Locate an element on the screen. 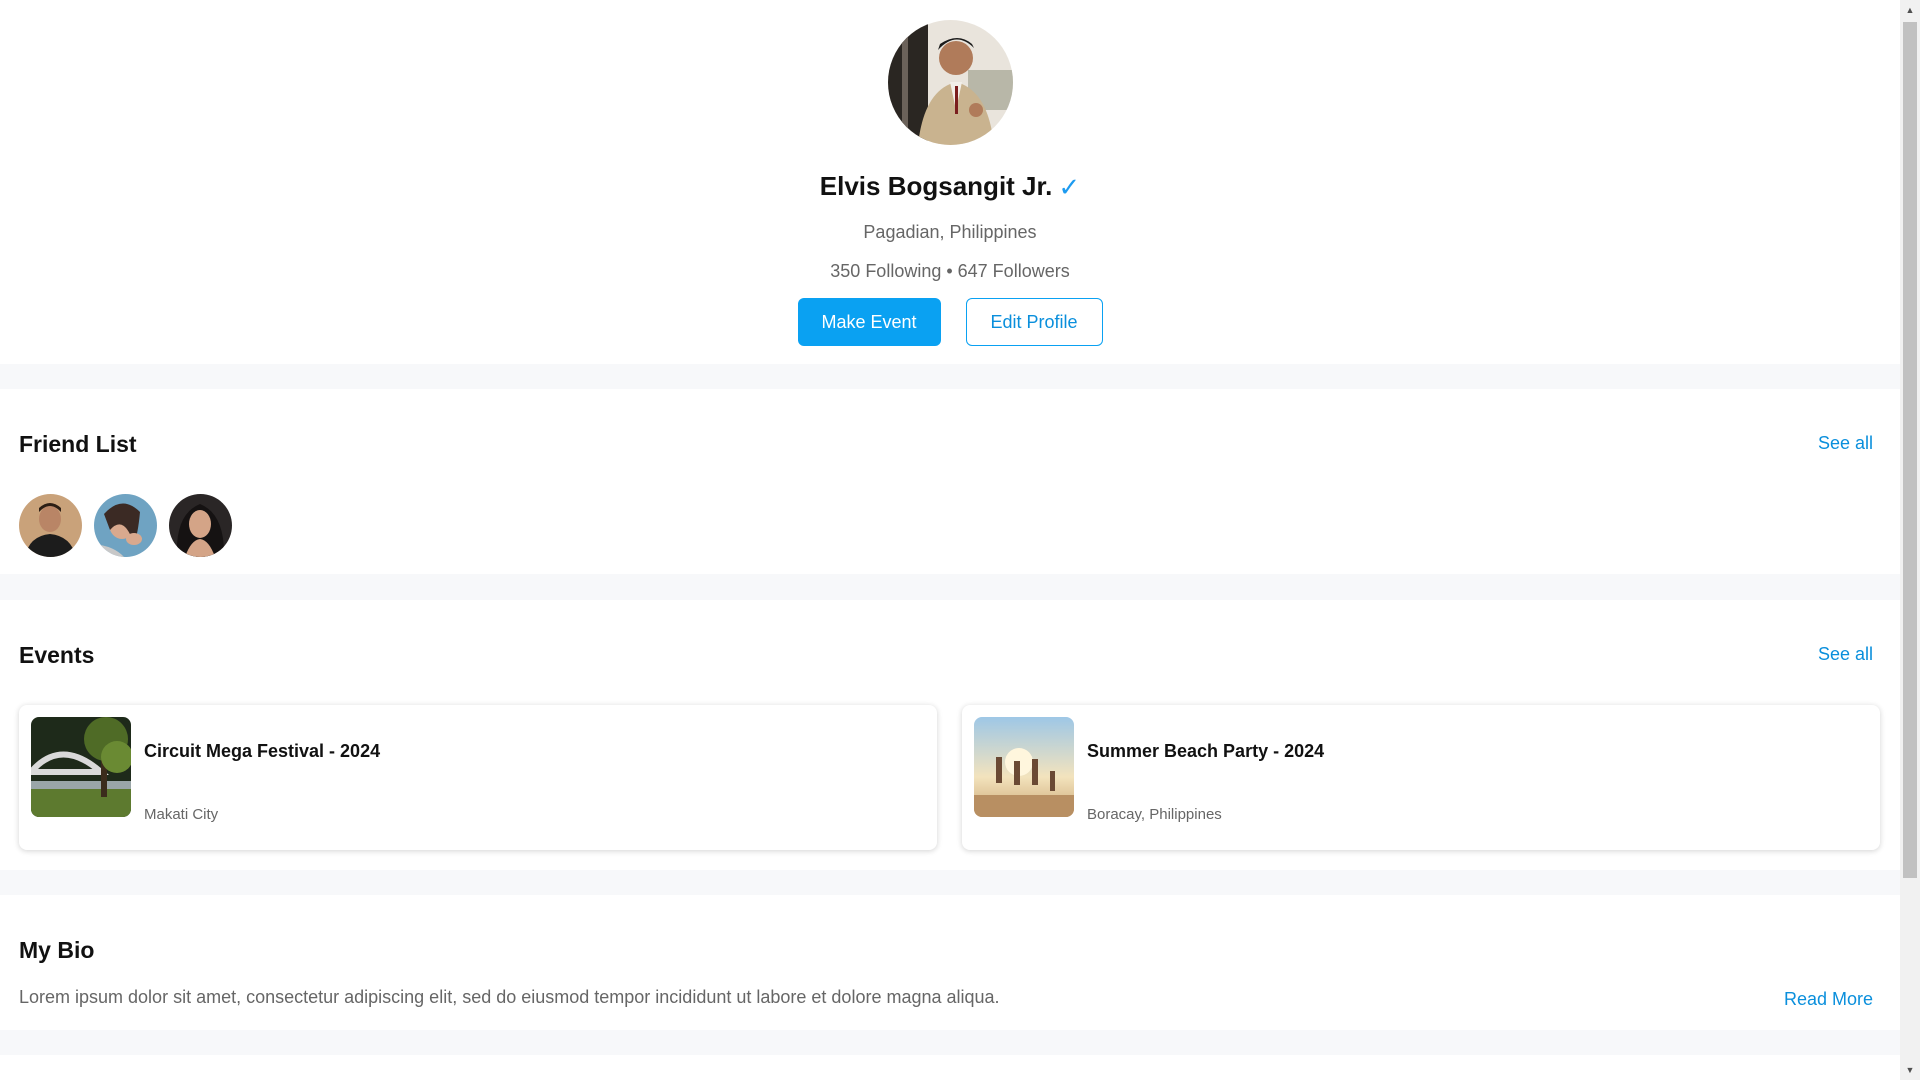 This screenshot has width=1920, height=1080. bio-title: My Bio is located at coordinates (57, 950).